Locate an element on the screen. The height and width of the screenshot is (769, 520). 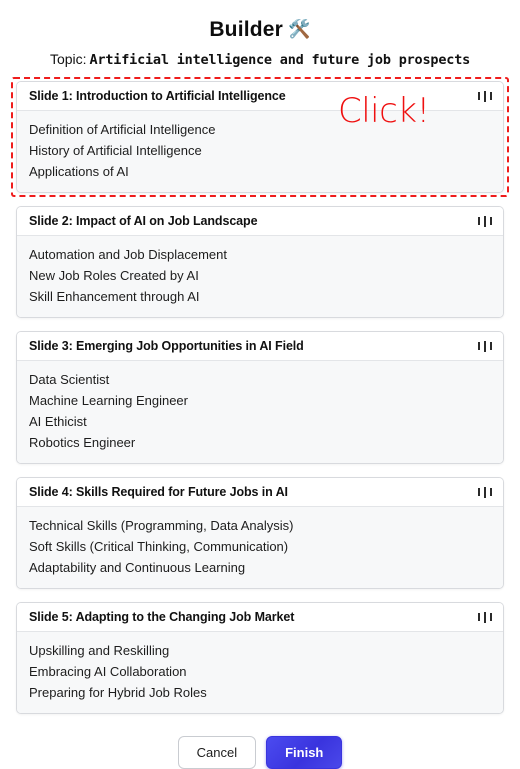
slide-bullet: Robotics Engineer is located at coordinates (260, 442).